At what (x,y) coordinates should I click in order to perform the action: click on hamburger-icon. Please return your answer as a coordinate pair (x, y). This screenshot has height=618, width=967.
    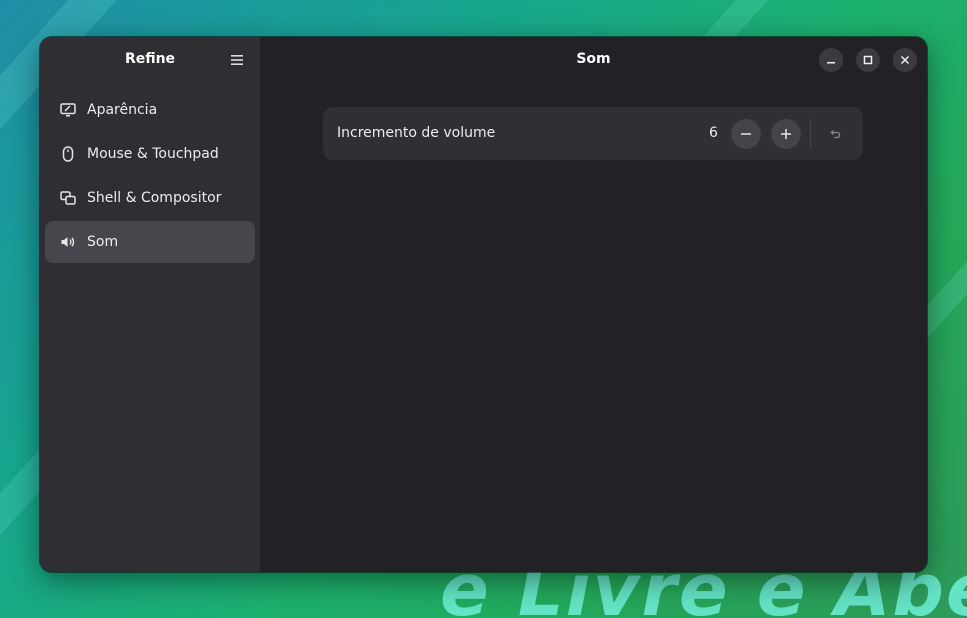
    Looking at the image, I should click on (237, 60).